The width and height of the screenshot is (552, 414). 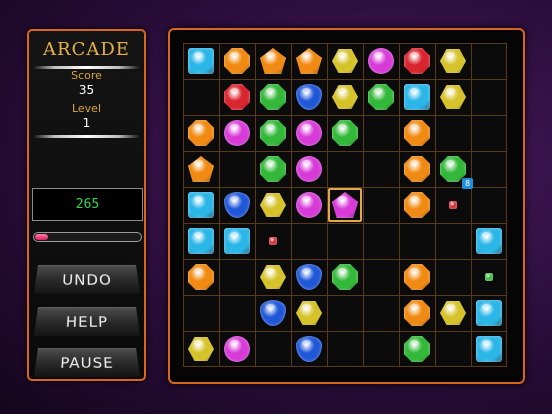 I want to click on undo-button: UNDO, so click(x=87, y=279).